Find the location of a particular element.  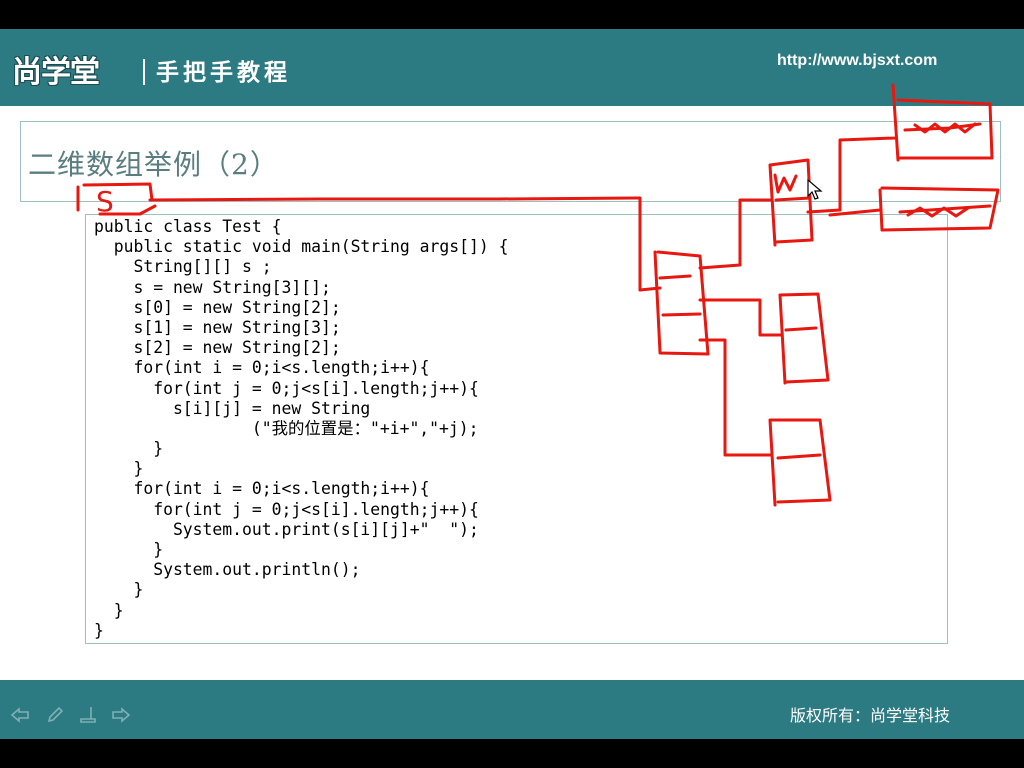

code-line: public class Test { is located at coordinates (188, 226).